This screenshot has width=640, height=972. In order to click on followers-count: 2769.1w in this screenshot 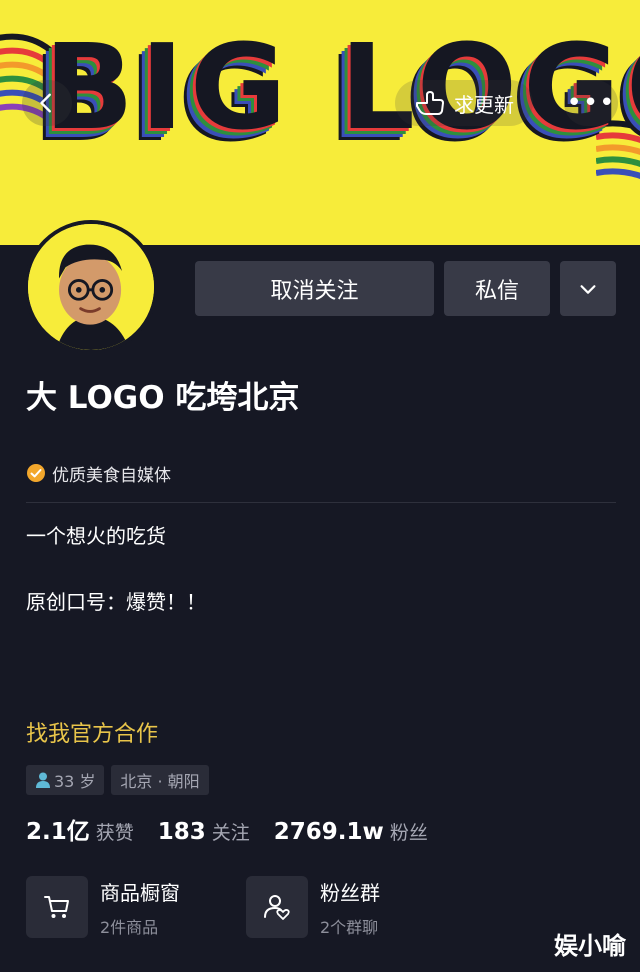, I will do `click(329, 832)`.